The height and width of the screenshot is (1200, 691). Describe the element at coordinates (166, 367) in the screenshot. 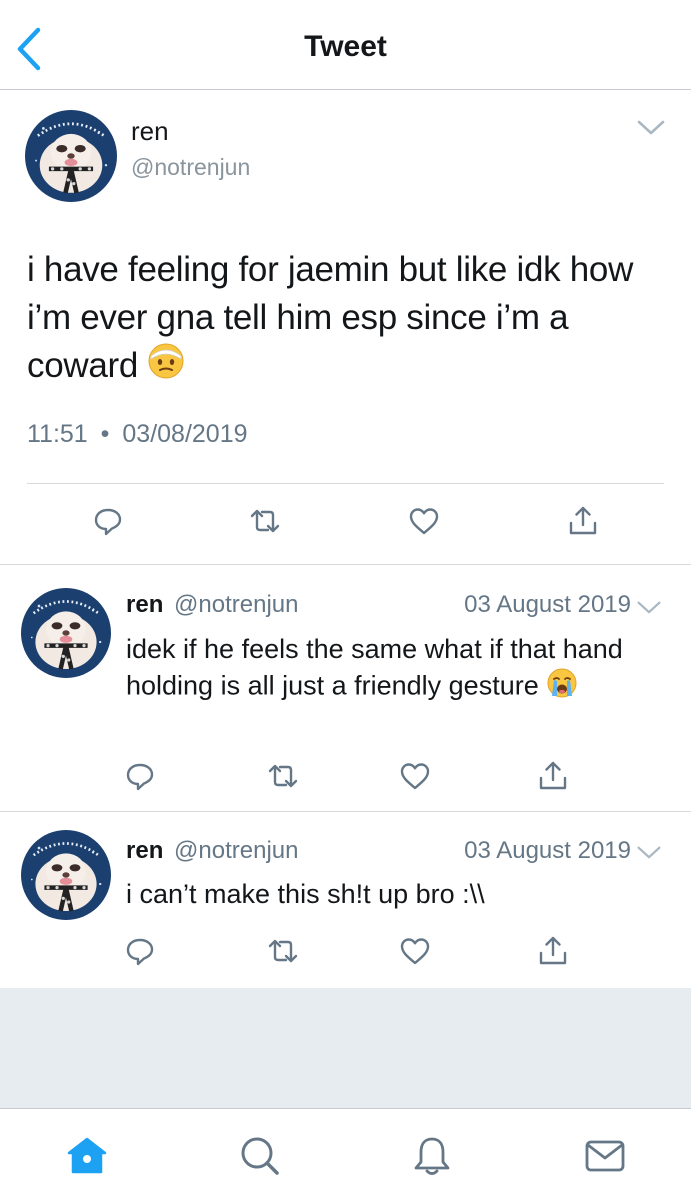

I see `face-with-head-bandage-icon` at that location.